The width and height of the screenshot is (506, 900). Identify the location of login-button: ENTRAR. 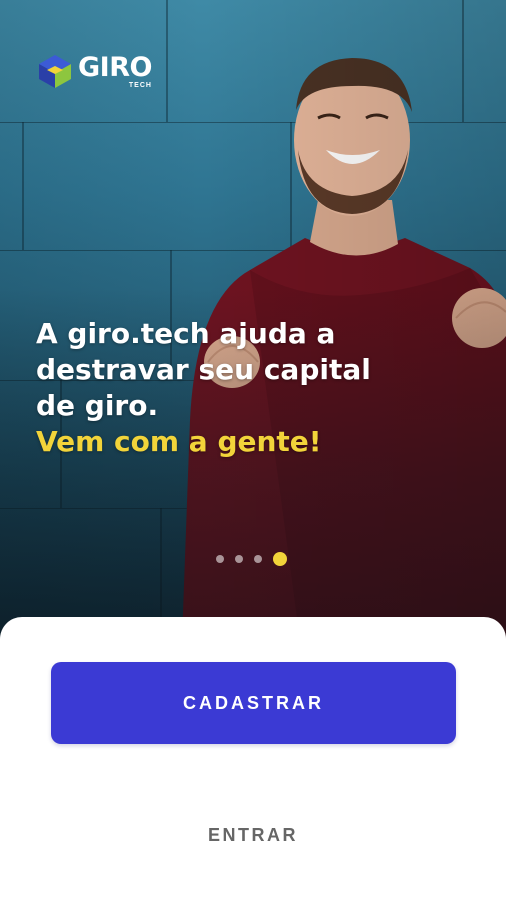
(253, 835).